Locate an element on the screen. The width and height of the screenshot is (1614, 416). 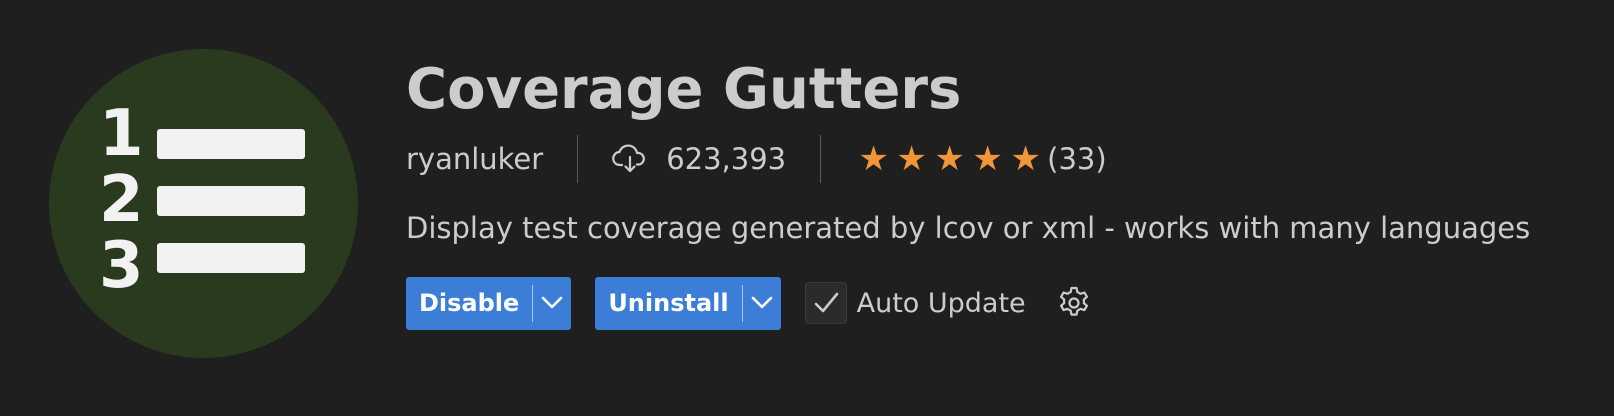
cloud-download-icon is located at coordinates (630, 159).